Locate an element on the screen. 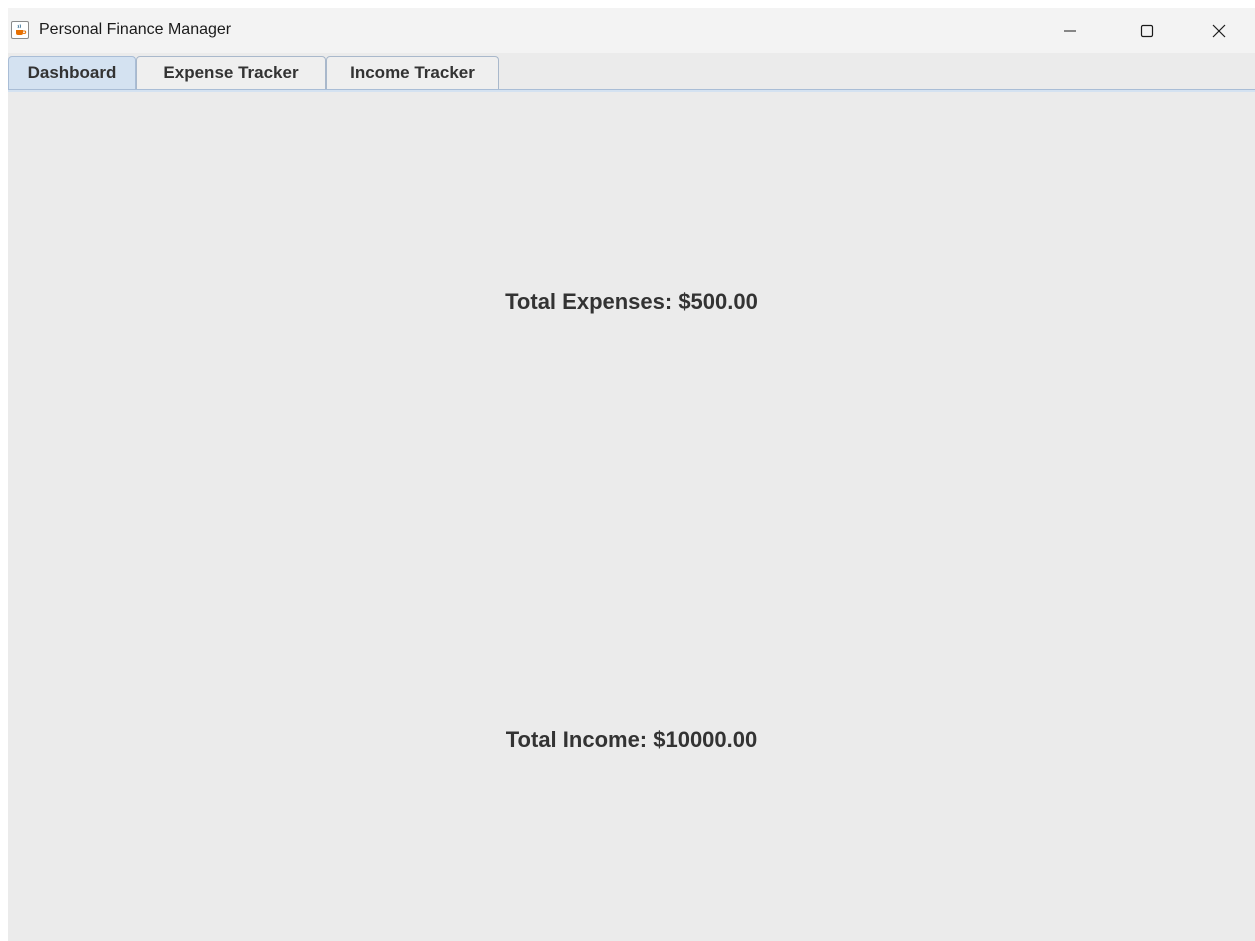  total-income-label: Total Income: $10000.00 is located at coordinates (631, 739).